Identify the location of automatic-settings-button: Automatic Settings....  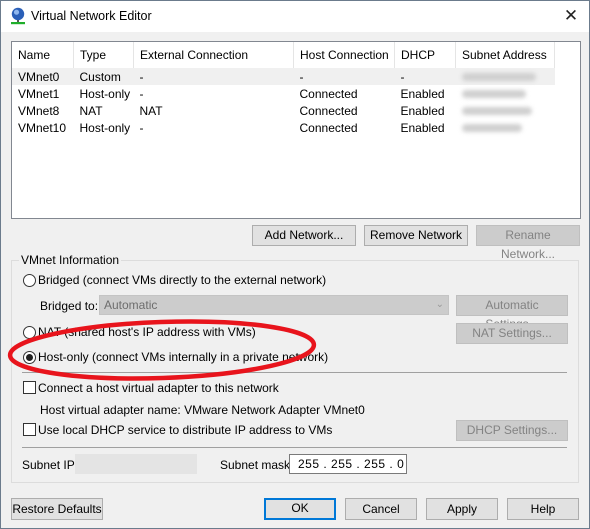
(512, 313).